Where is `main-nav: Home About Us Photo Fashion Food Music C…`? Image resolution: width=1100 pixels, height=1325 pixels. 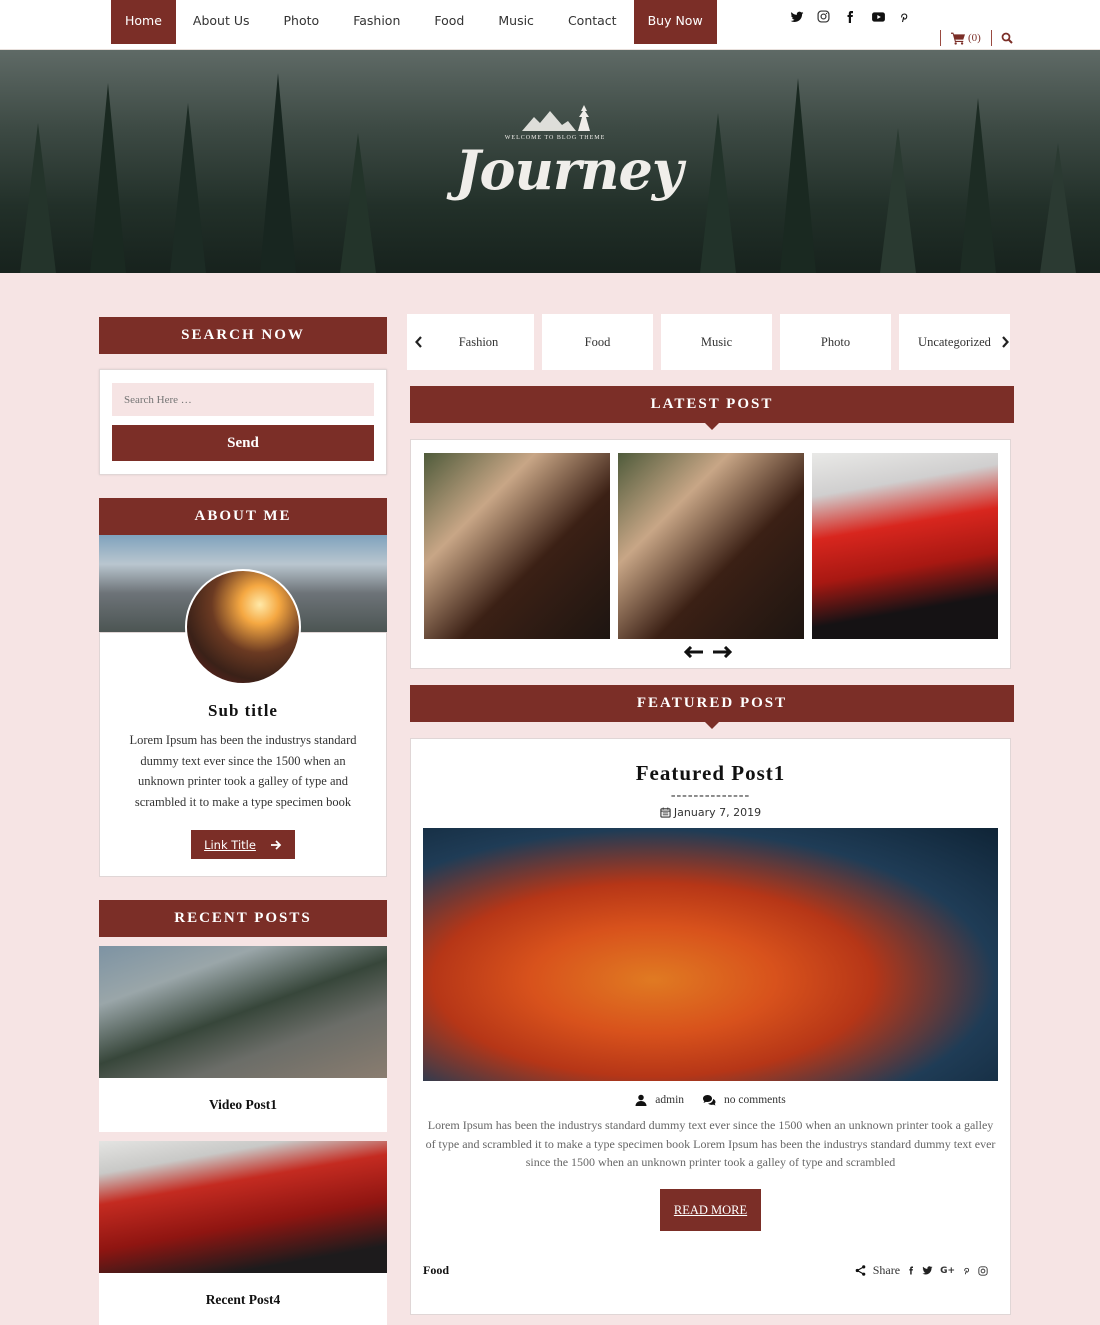
main-nav: Home About Us Photo Fashion Food Music C… is located at coordinates (414, 22).